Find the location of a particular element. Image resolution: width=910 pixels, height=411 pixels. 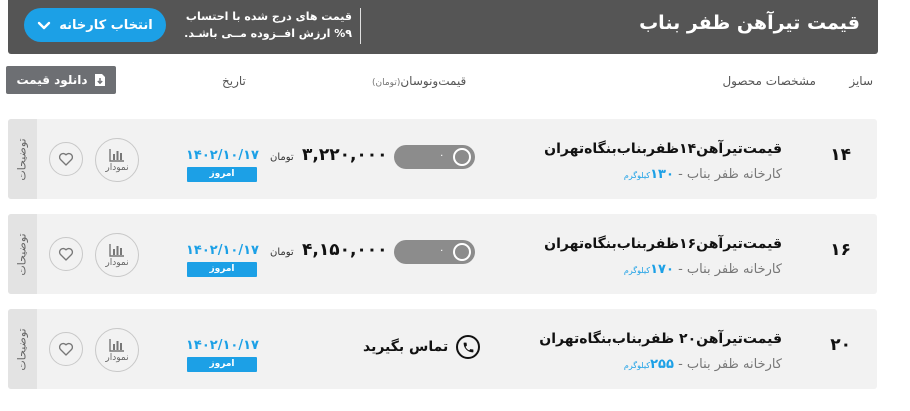

product-weight: ۱۳۰ is located at coordinates (662, 174).